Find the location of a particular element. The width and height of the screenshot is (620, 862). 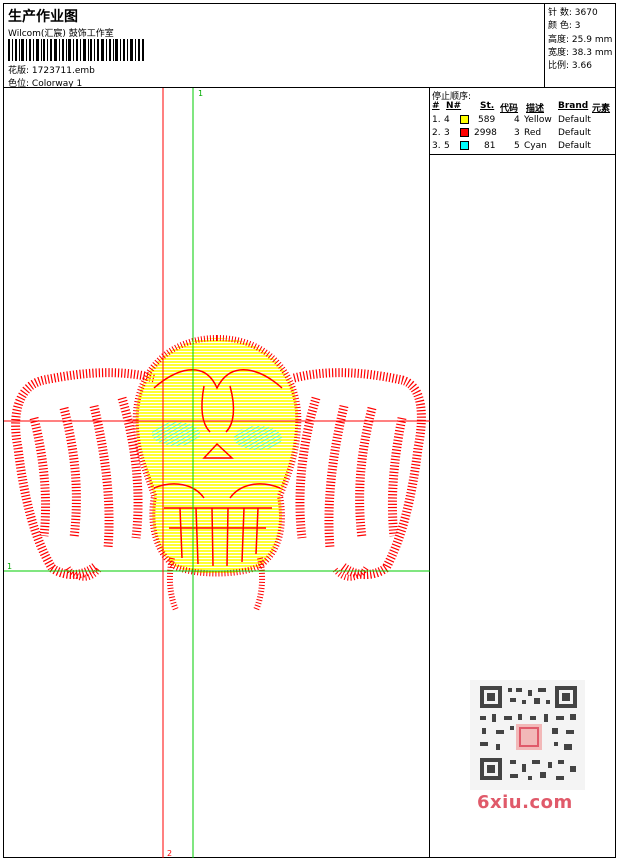

row-needle: 4 is located at coordinates (447, 120).